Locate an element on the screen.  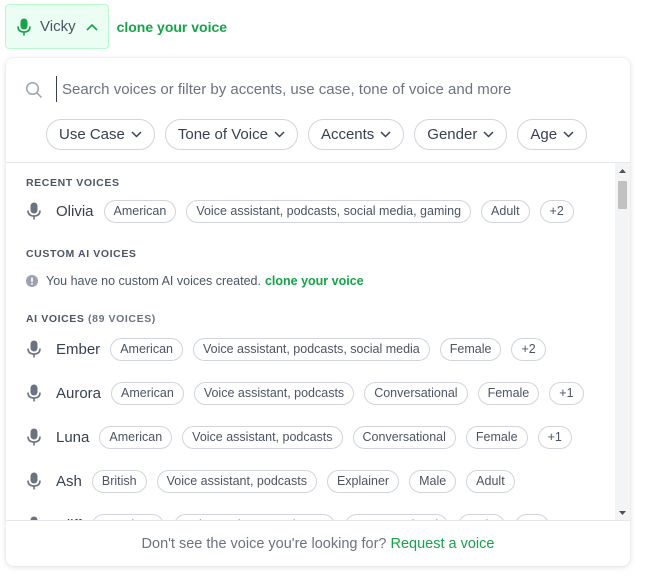
voice-tag: British is located at coordinates (119, 481).